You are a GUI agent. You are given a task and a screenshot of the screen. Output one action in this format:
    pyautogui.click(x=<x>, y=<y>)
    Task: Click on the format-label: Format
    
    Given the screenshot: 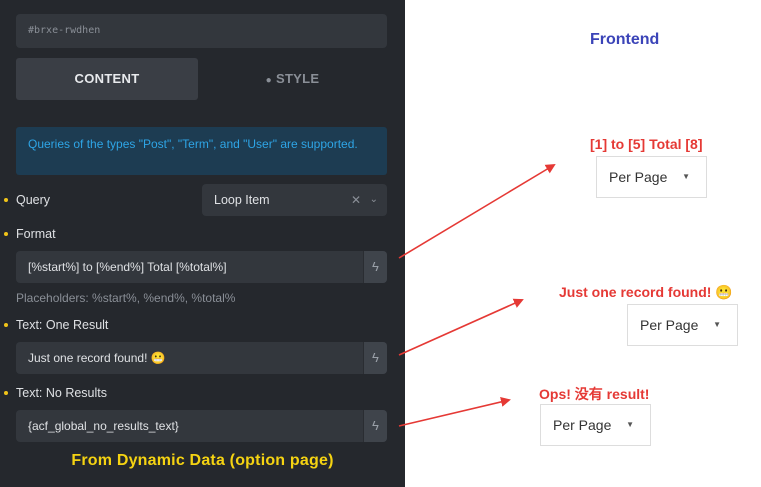 What is the action you would take?
    pyautogui.click(x=30, y=234)
    